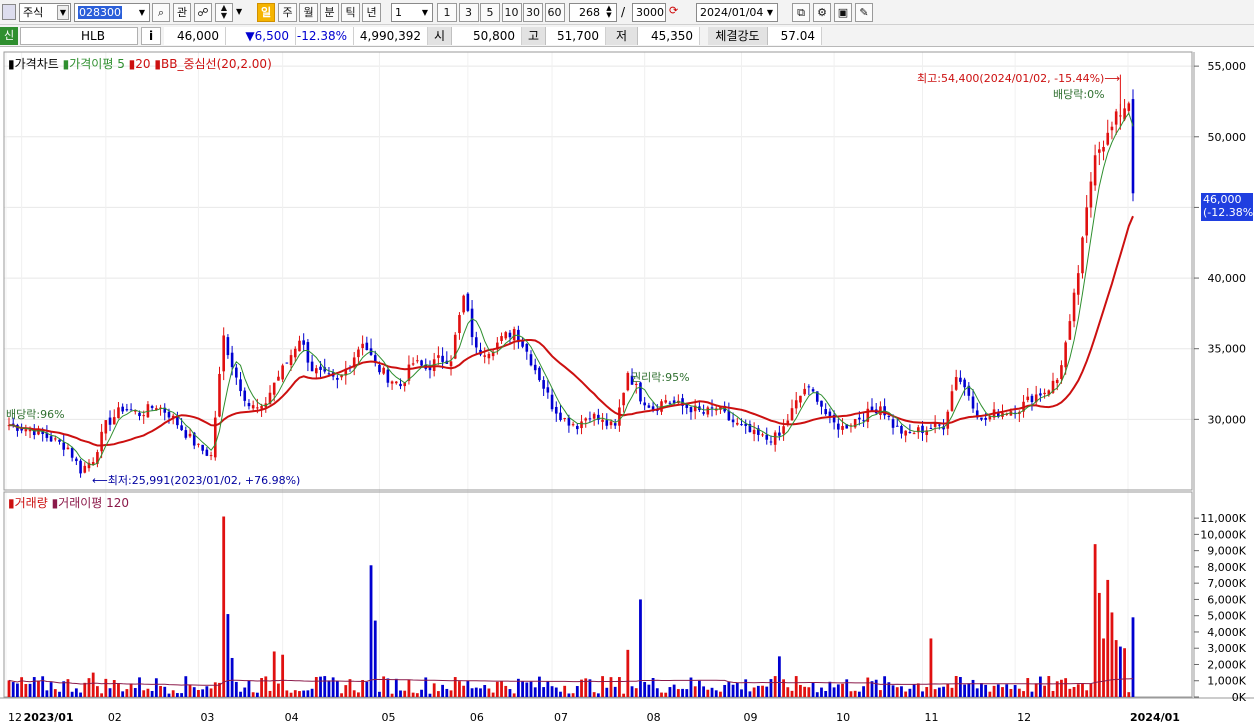 Image resolution: width=1254 pixels, height=727 pixels. Describe the element at coordinates (151, 36) in the screenshot. I see `info-button: i` at that location.